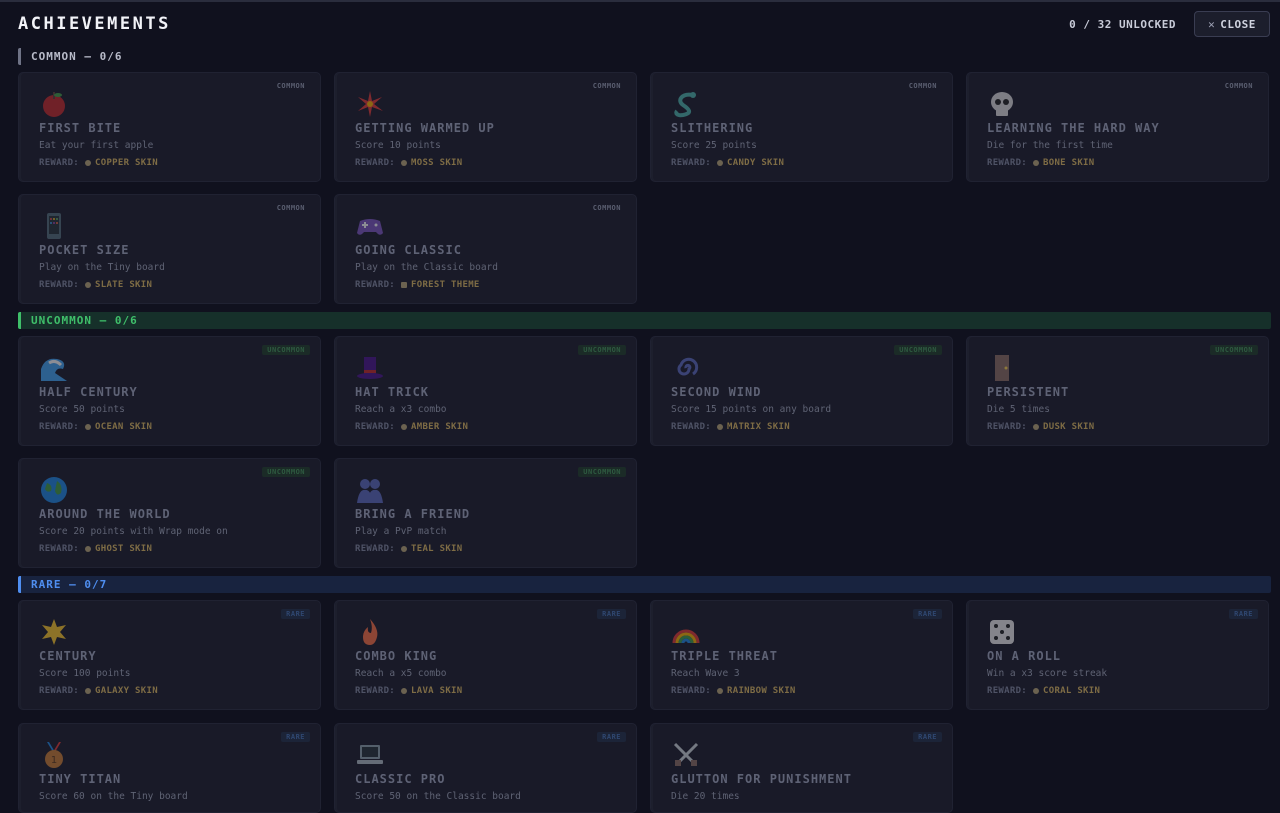 Image resolution: width=1280 pixels, height=813 pixels. Describe the element at coordinates (761, 691) in the screenshot. I see `reward-value: RAINBOW SKIN` at that location.